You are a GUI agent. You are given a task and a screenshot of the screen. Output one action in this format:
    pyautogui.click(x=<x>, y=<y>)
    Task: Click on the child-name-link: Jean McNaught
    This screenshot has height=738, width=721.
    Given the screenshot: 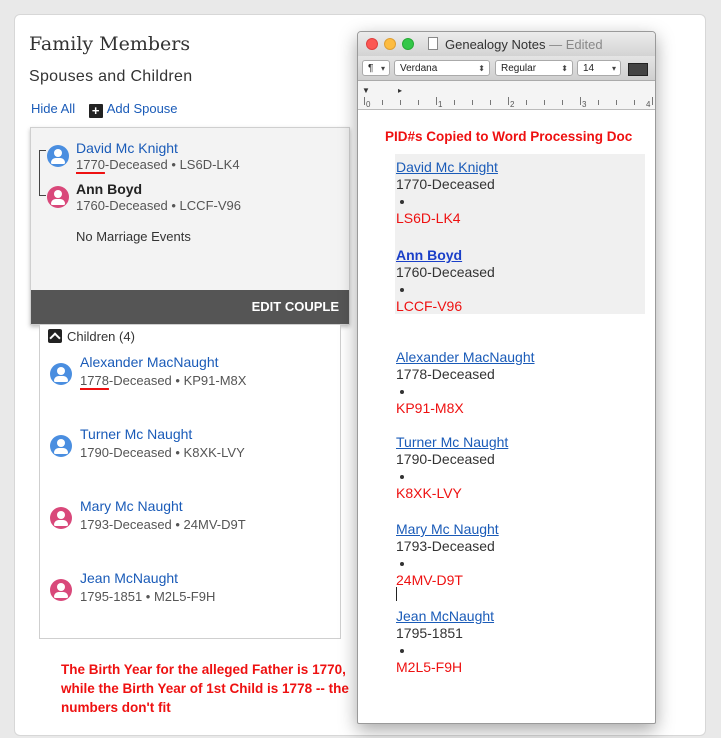 What is the action you would take?
    pyautogui.click(x=129, y=578)
    